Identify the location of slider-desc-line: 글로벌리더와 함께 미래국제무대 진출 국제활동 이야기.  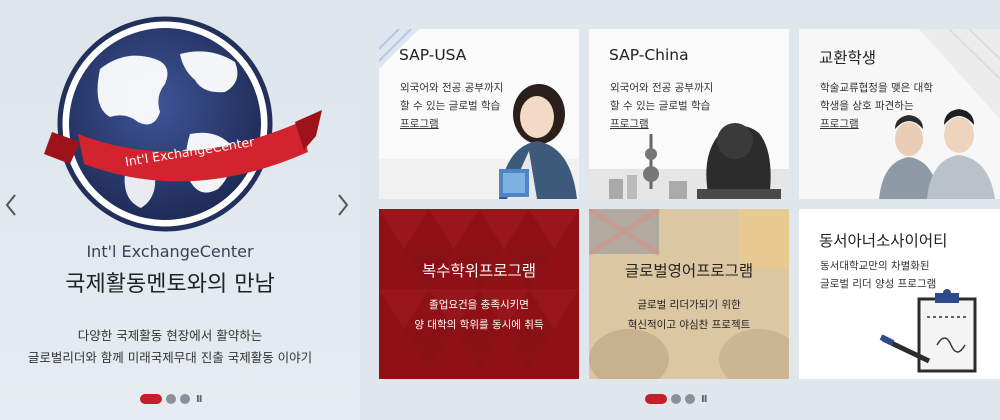
(170, 357).